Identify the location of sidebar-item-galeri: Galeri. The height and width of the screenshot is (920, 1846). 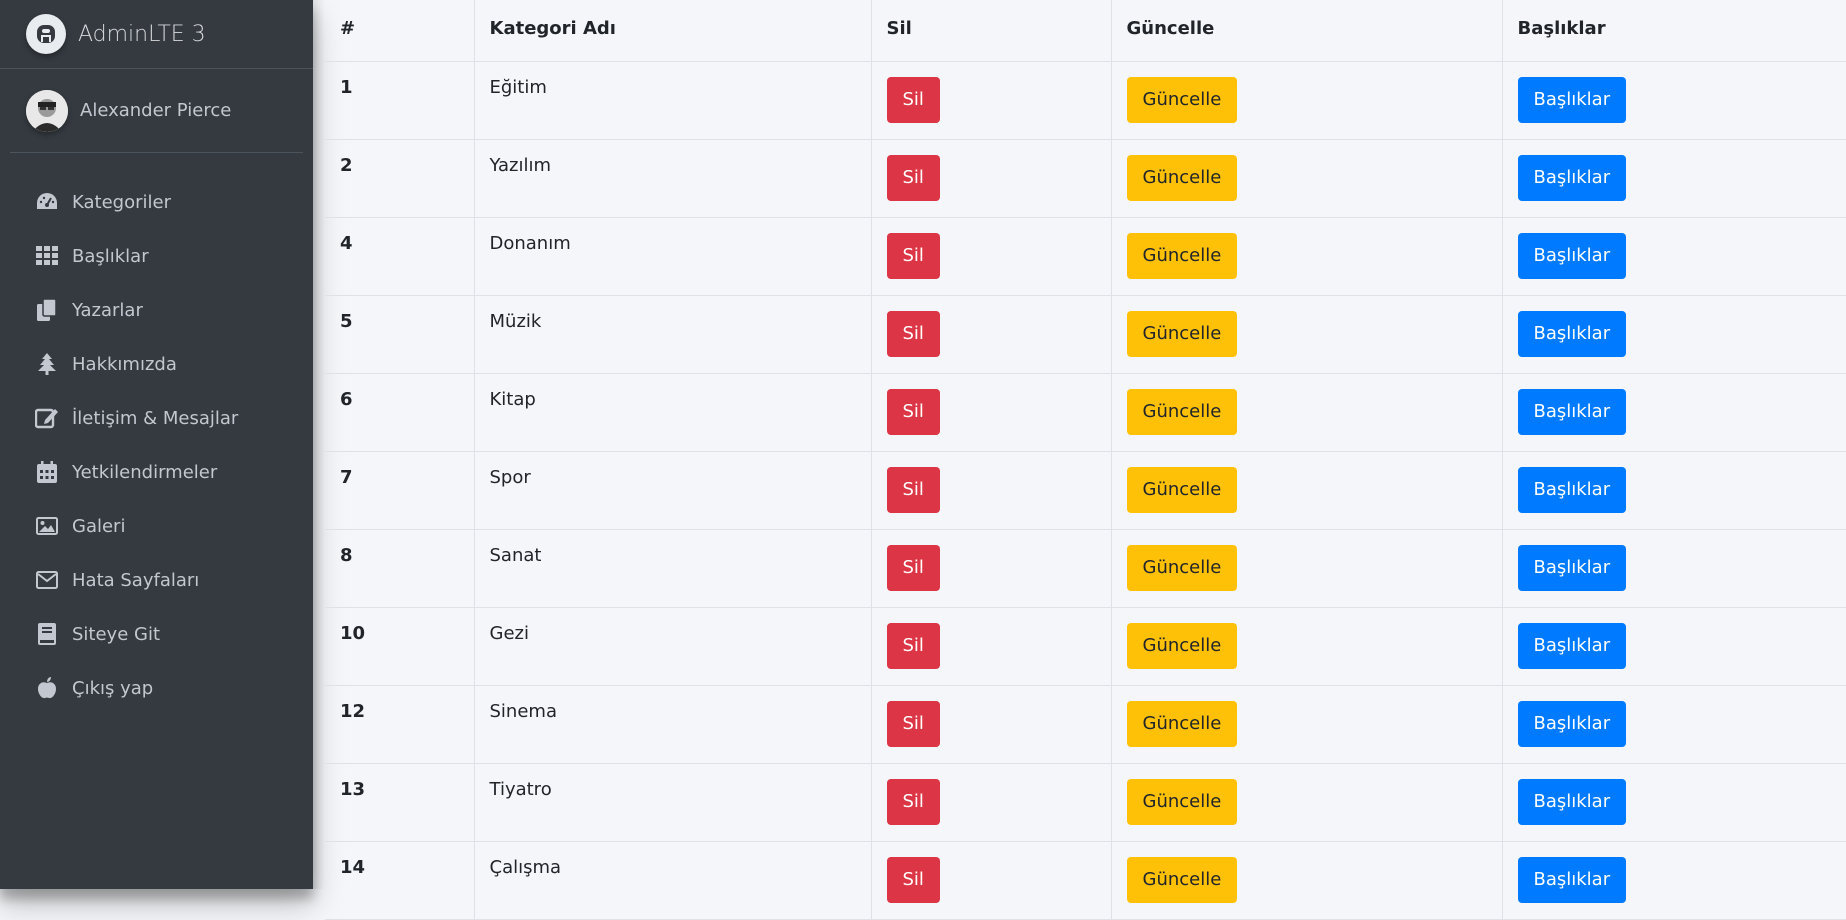
(156, 526).